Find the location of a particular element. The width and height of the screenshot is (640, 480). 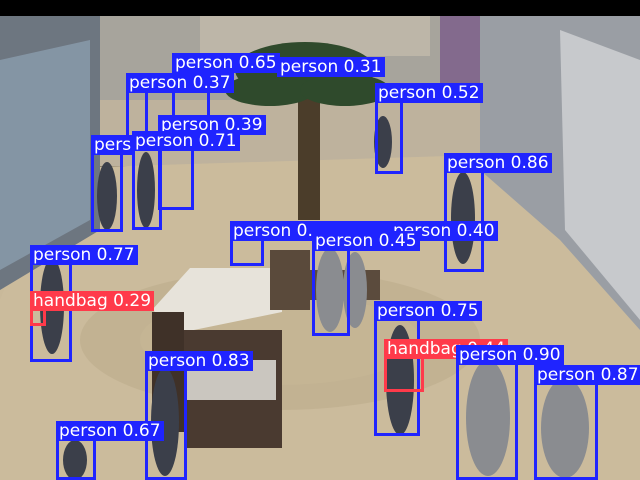

detection-box: person 0.45 is located at coordinates (366, 283).